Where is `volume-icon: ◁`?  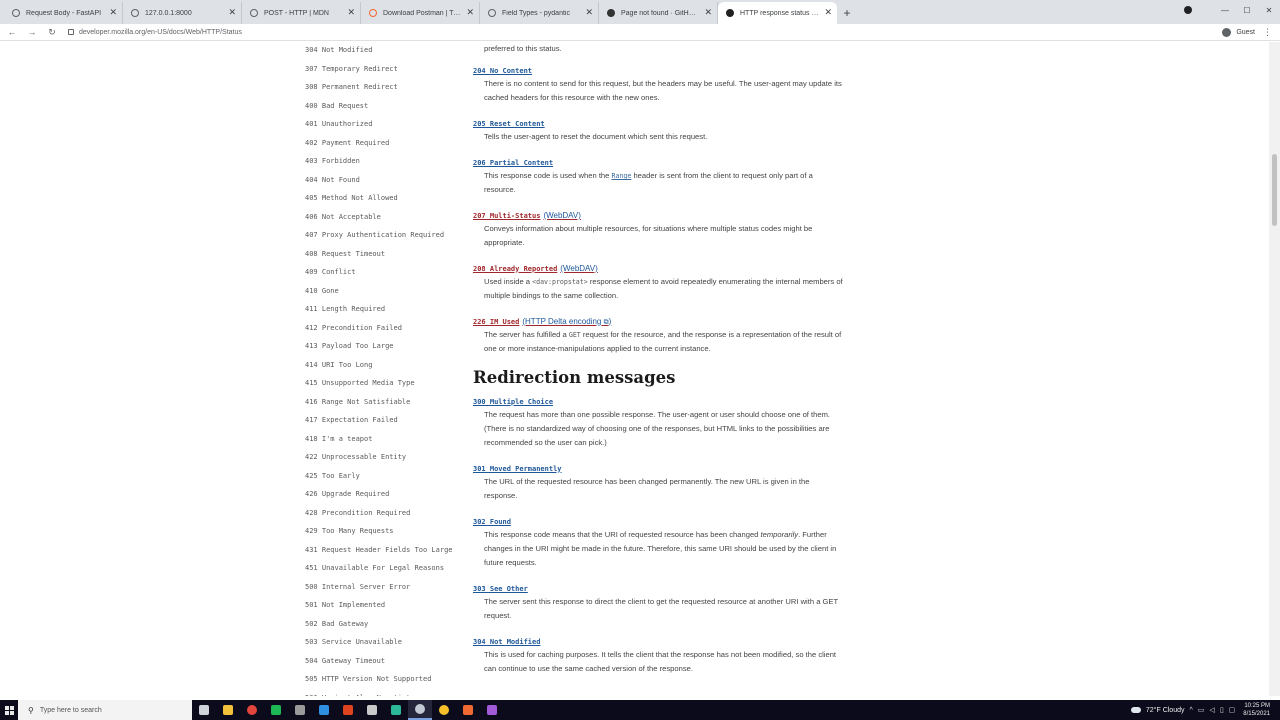
volume-icon: ◁ is located at coordinates (1211, 710).